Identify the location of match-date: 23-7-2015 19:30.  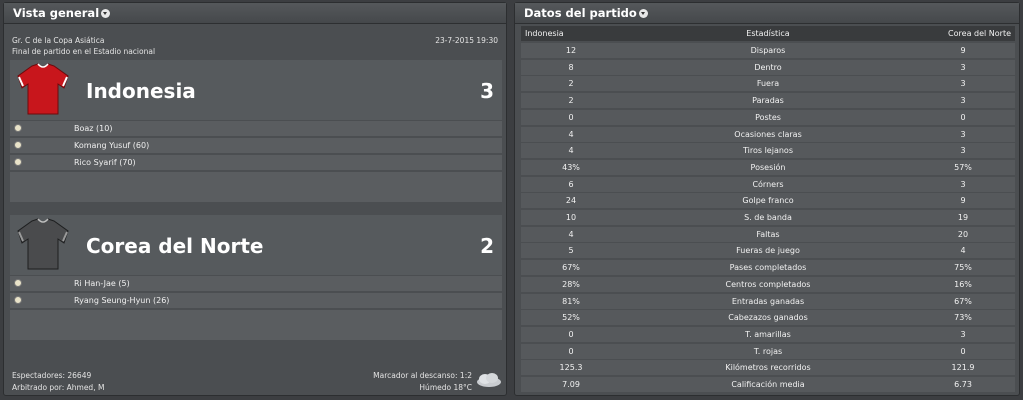
(466, 40).